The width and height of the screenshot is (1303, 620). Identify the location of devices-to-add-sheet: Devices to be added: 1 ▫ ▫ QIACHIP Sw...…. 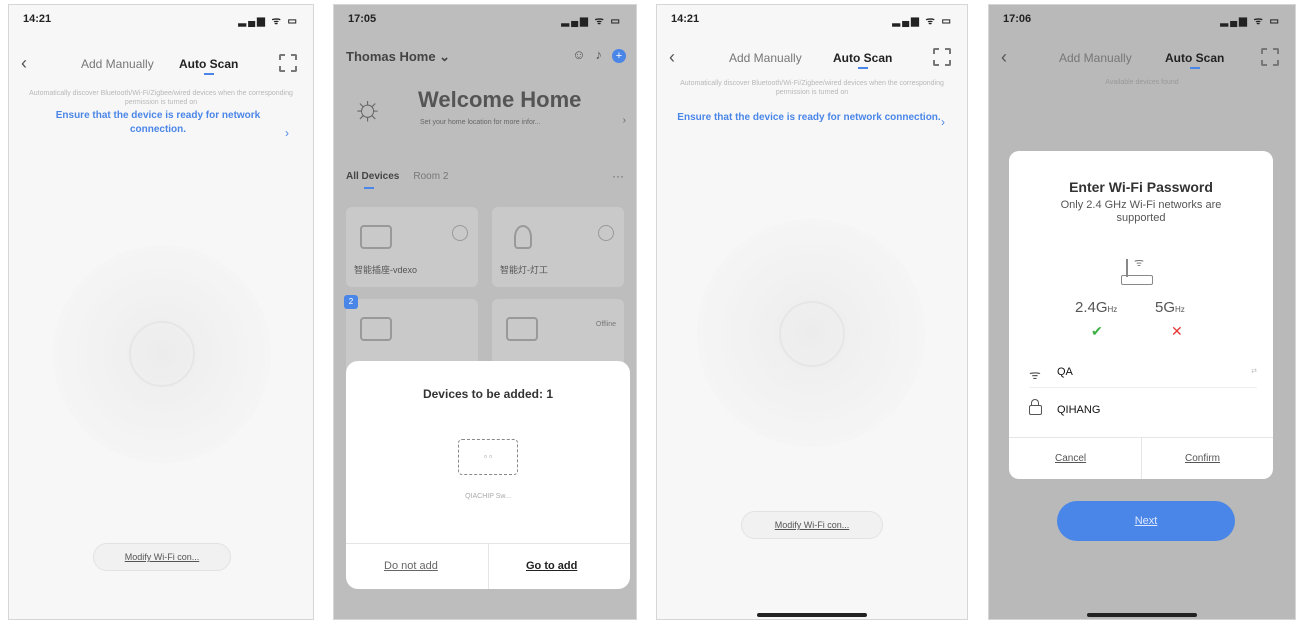
(488, 475).